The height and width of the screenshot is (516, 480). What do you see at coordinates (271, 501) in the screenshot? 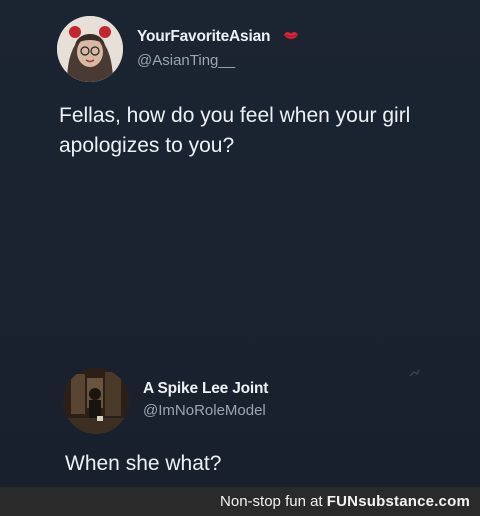
I see `watermark-tagline: Non-stop fun at` at bounding box center [271, 501].